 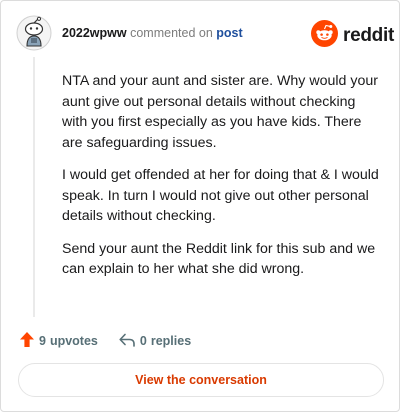 I want to click on action-text: commented on, so click(x=171, y=33).